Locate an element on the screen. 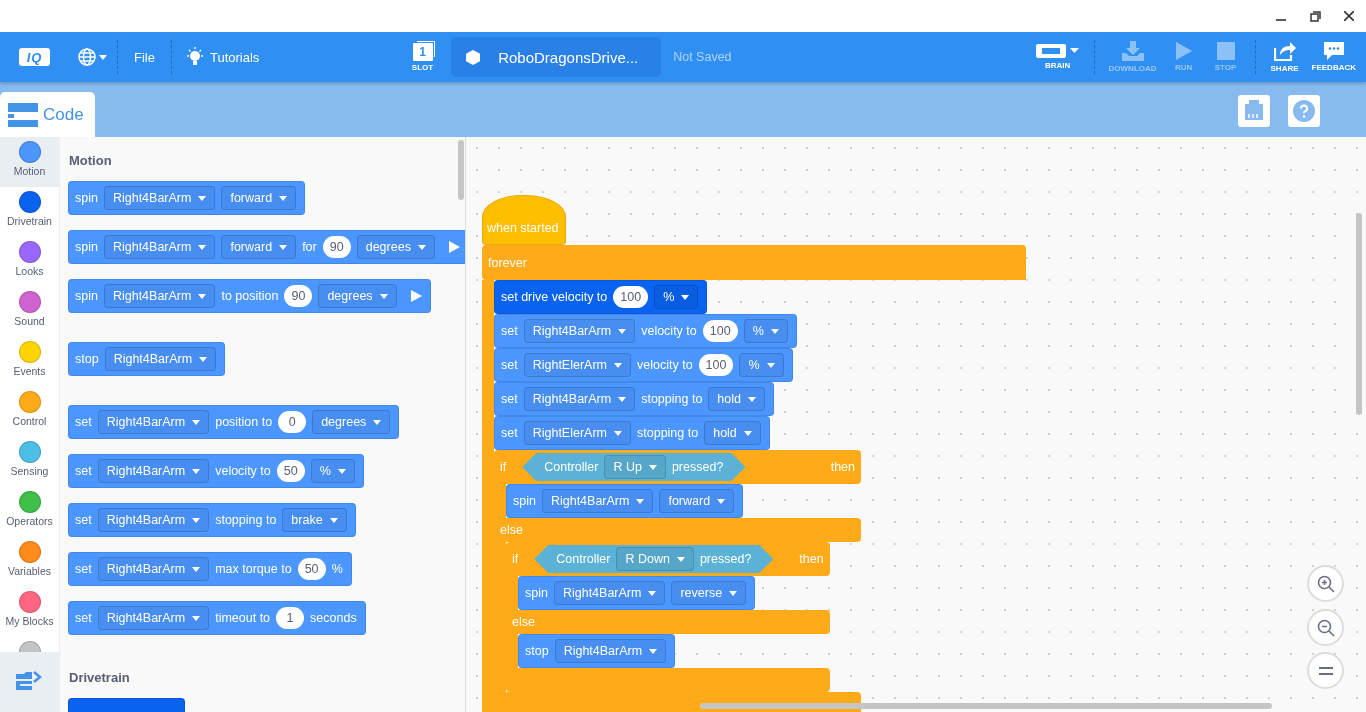  block-label: spin is located at coordinates (536, 593).